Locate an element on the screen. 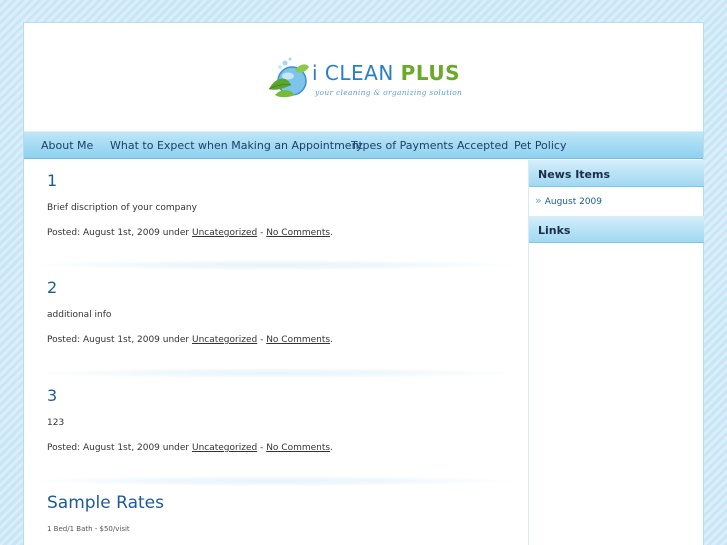 This screenshot has width=727, height=545. post-title: 1 is located at coordinates (274, 180).